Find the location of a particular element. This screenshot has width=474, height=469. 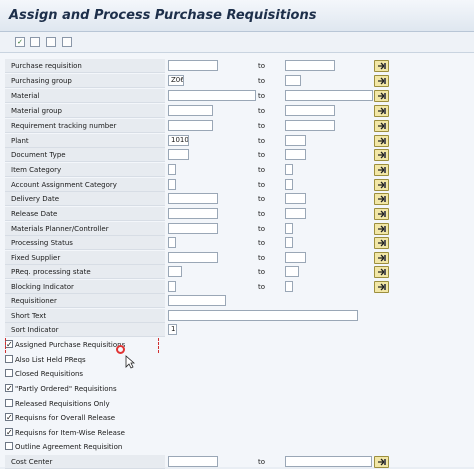

fixed-supplier-multiple-selection-button is located at coordinates (381, 258).